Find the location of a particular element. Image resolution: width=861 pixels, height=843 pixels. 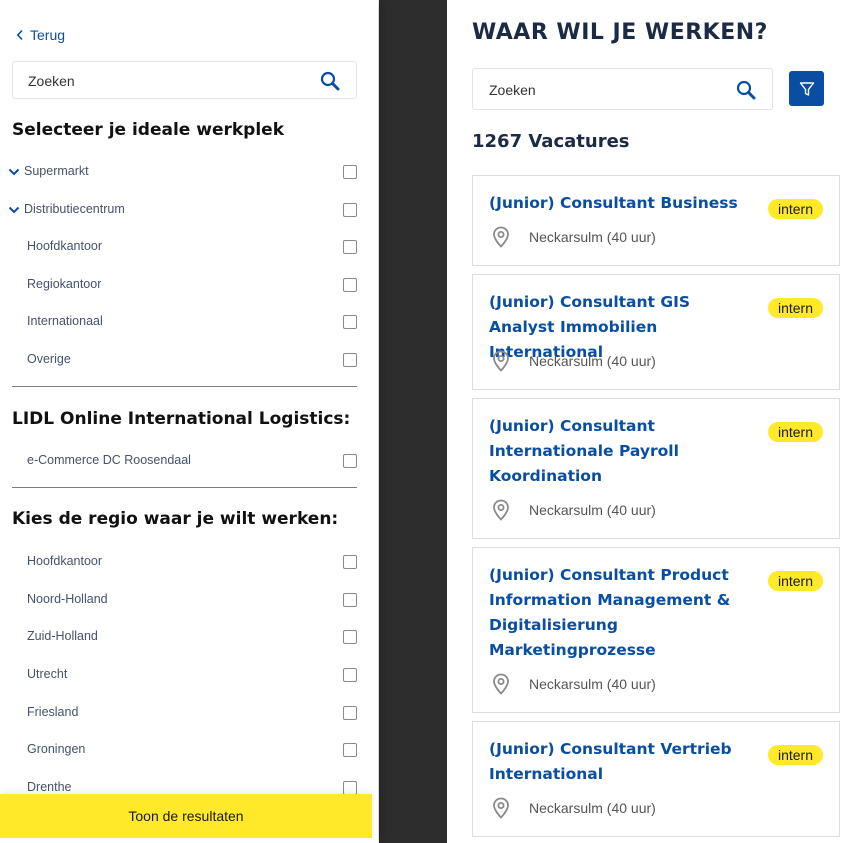

filter-option-hoofdkantoor: Hoofdkantoor is located at coordinates (189, 247).